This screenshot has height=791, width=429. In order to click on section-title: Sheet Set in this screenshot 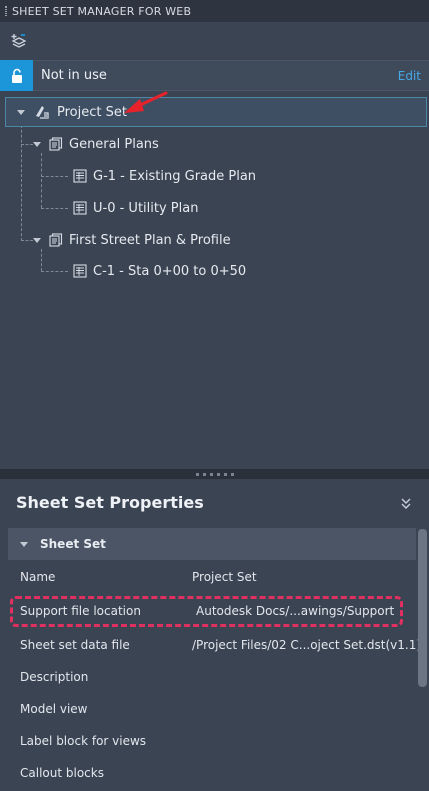, I will do `click(73, 544)`.